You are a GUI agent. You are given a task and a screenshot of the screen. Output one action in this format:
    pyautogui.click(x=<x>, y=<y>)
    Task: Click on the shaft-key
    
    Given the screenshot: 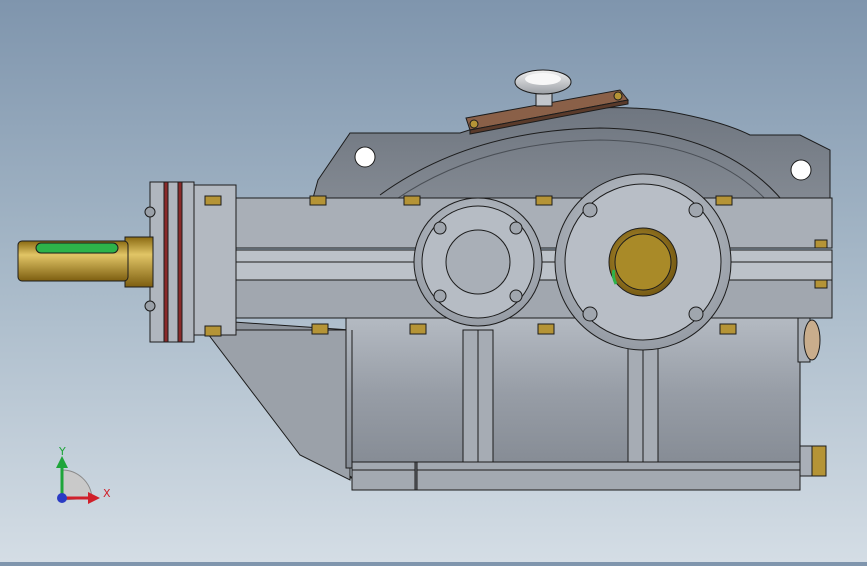 What is the action you would take?
    pyautogui.click(x=77, y=248)
    